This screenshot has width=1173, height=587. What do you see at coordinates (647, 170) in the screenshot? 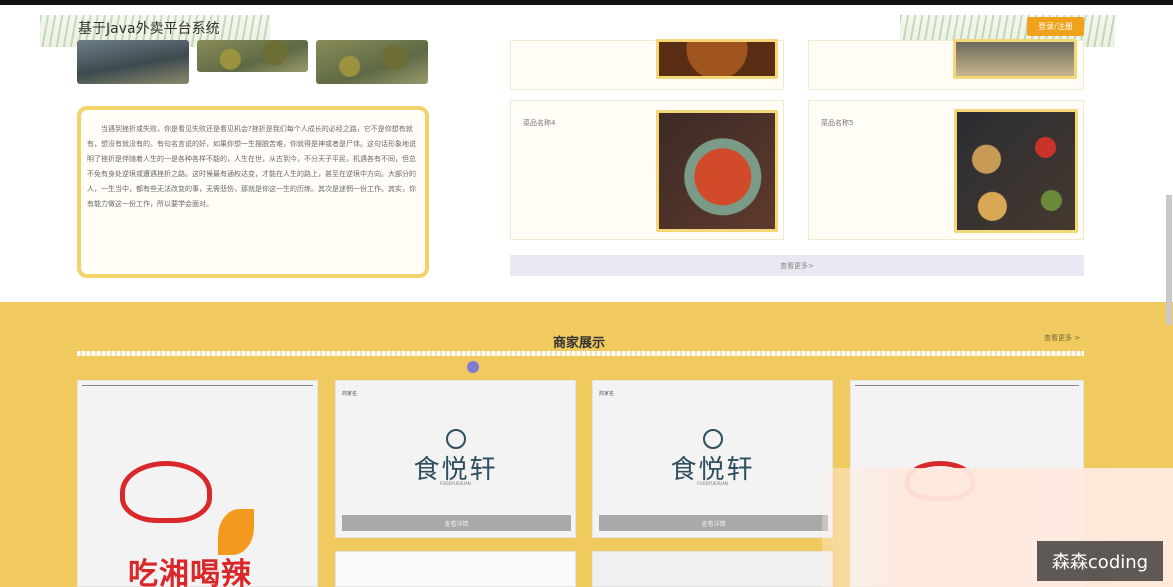
I see `food-card: 菜品名称4` at bounding box center [647, 170].